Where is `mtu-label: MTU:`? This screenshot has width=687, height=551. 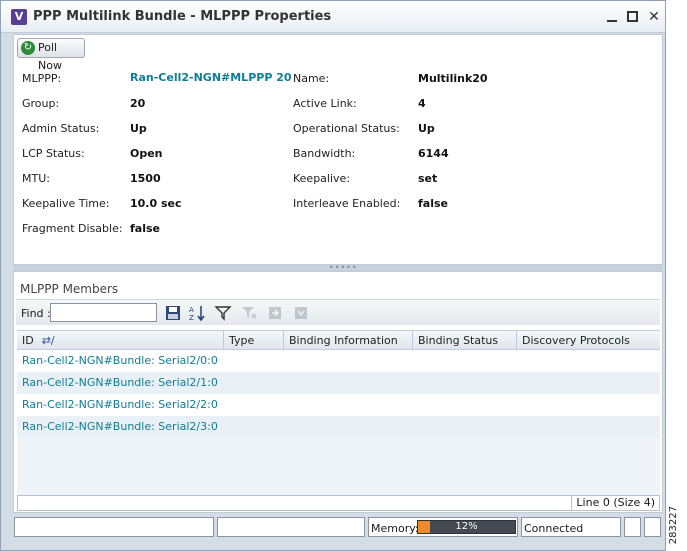
mtu-label: MTU: is located at coordinates (36, 178).